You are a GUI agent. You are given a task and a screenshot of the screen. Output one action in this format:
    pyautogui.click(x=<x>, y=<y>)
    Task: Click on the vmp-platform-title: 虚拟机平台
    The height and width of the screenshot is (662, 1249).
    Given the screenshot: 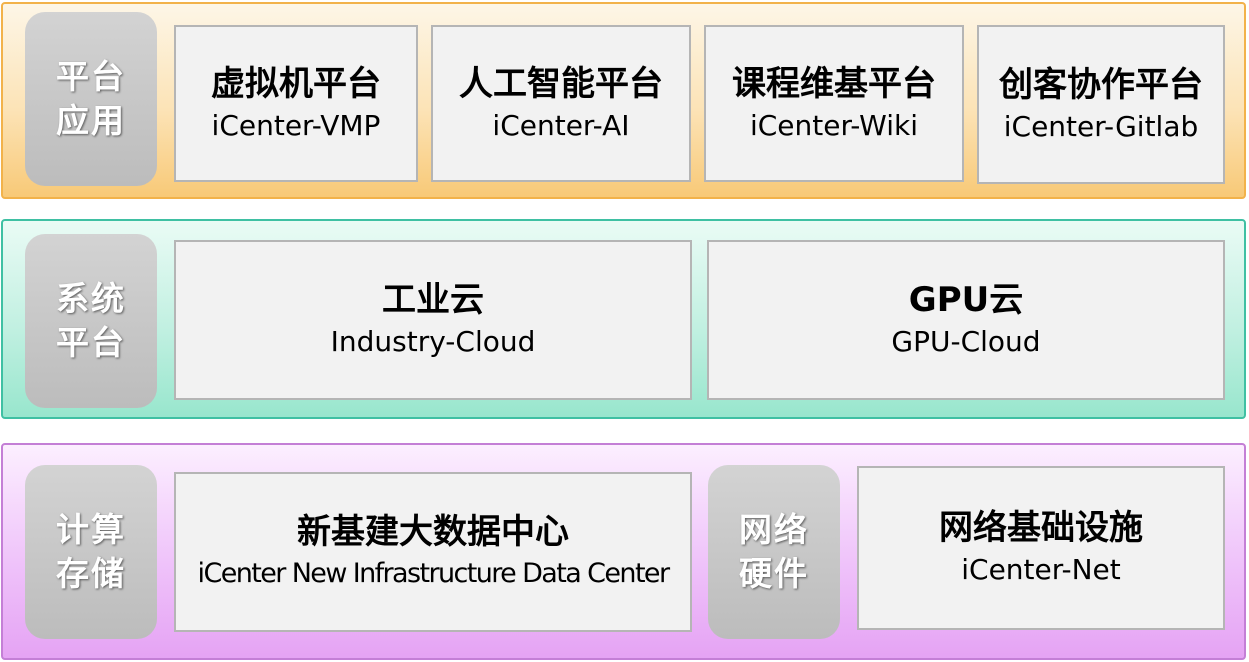 What is the action you would take?
    pyautogui.click(x=296, y=83)
    